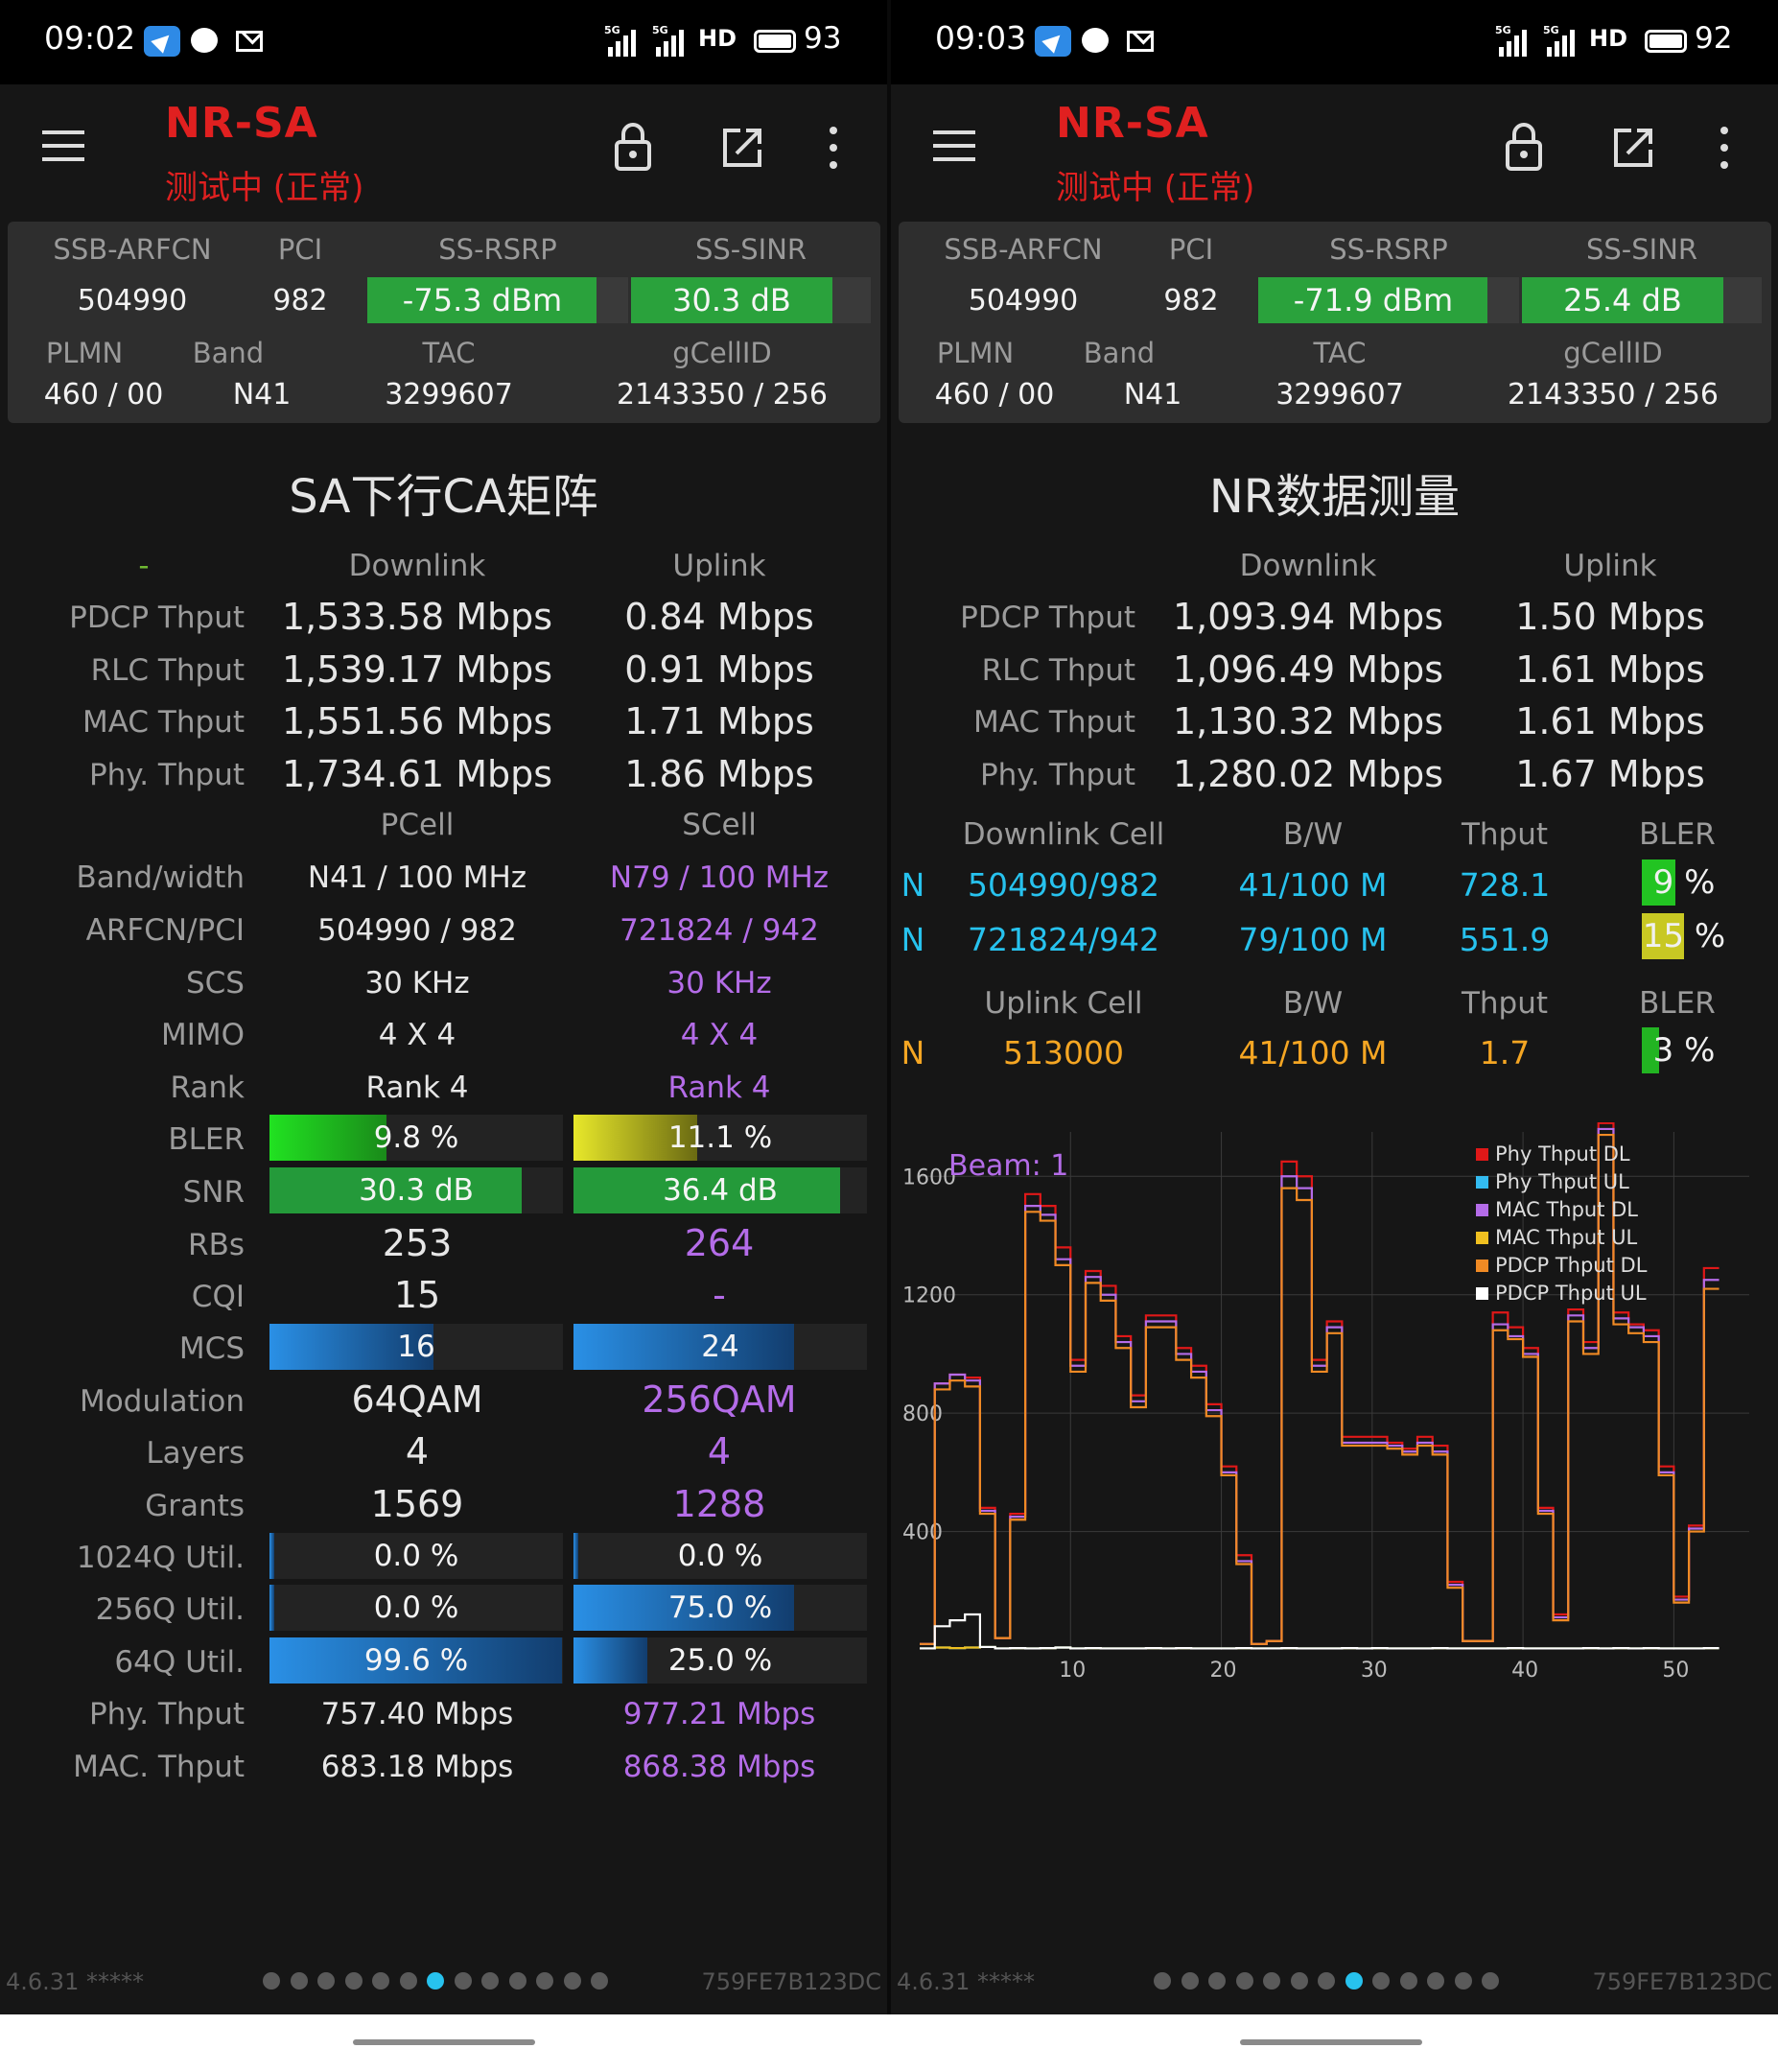  I want to click on scell-phy-thput: 977.21 Mbps, so click(719, 1714).